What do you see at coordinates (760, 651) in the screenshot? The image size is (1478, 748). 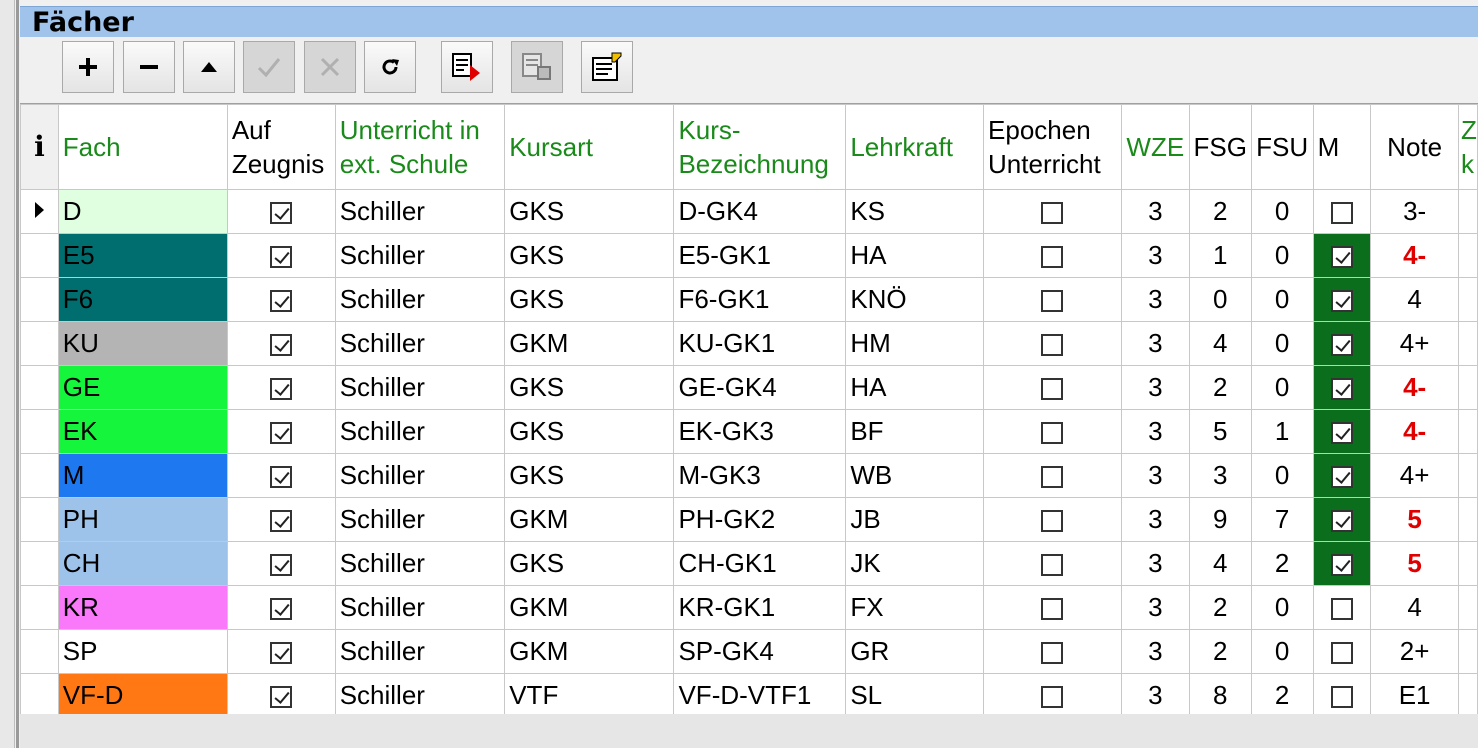 I see `cell-kurs-bezeichnung: SP-GK4` at bounding box center [760, 651].